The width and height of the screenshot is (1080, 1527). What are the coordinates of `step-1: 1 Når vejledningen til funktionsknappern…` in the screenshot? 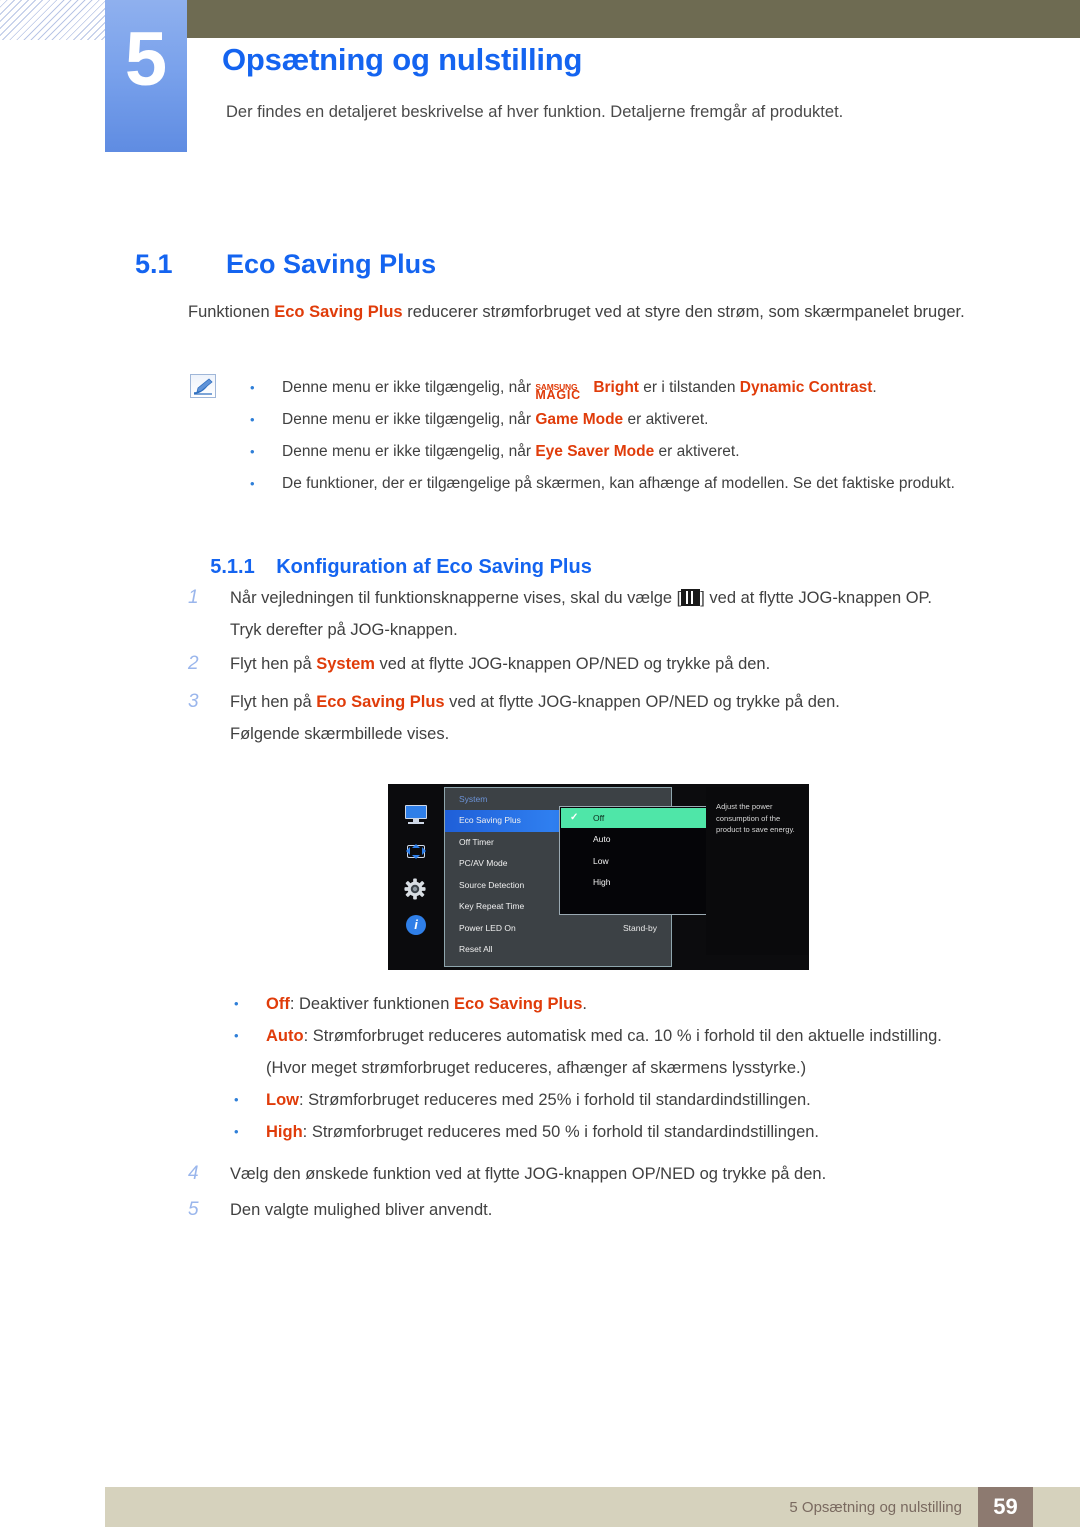 It's located at (608, 614).